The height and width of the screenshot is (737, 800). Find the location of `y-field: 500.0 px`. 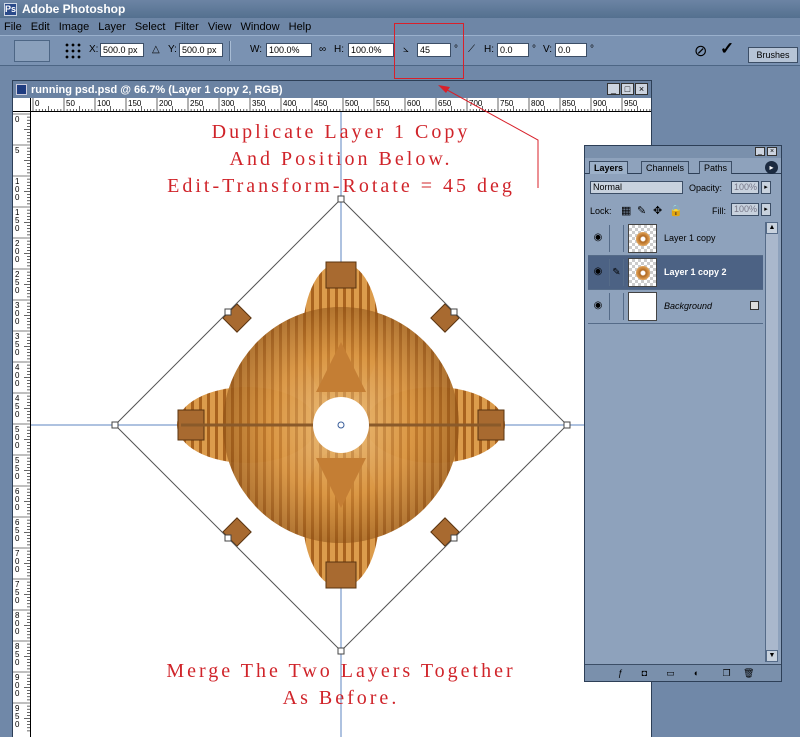

y-field: 500.0 px is located at coordinates (201, 50).